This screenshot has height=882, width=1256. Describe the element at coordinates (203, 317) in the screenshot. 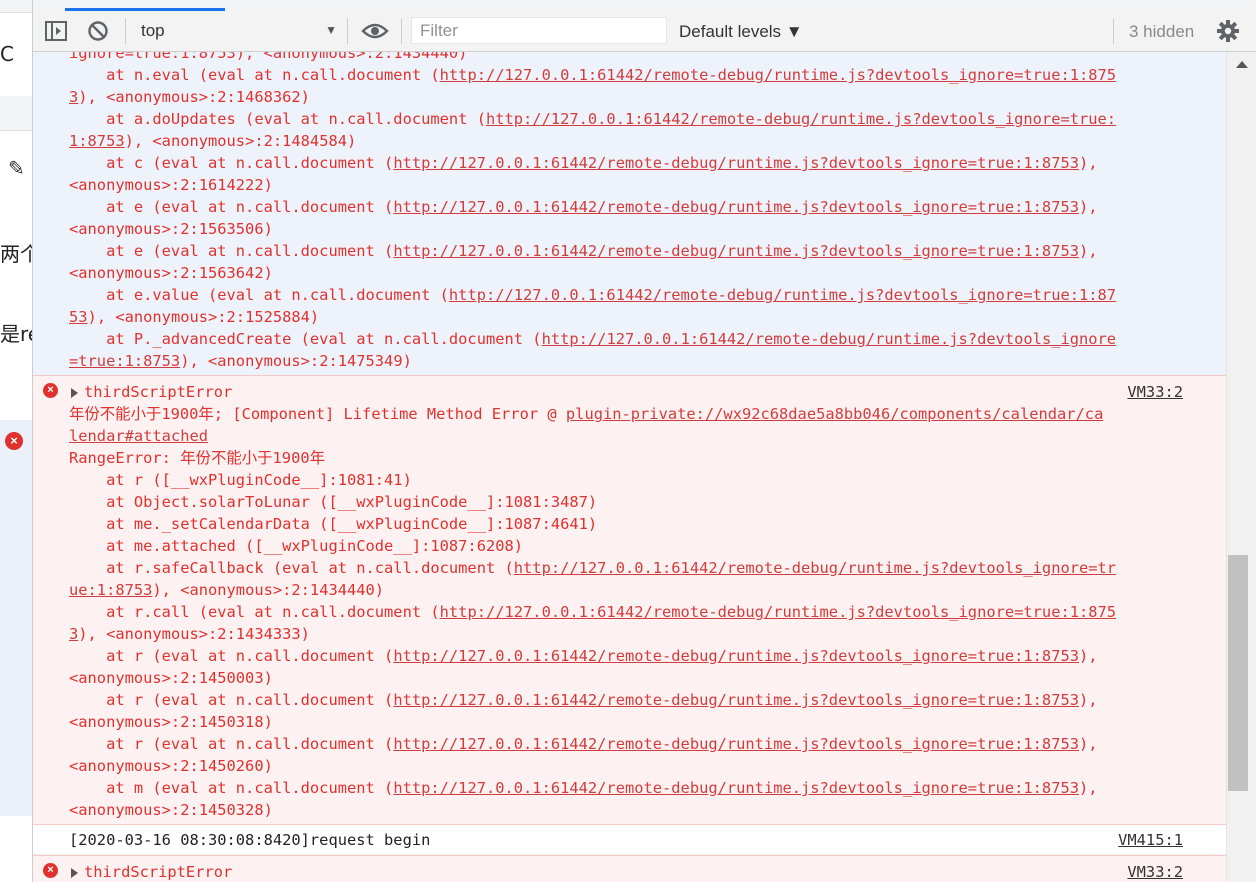

I see `stack-text: ), <anonymous>:2:1525884)` at that location.